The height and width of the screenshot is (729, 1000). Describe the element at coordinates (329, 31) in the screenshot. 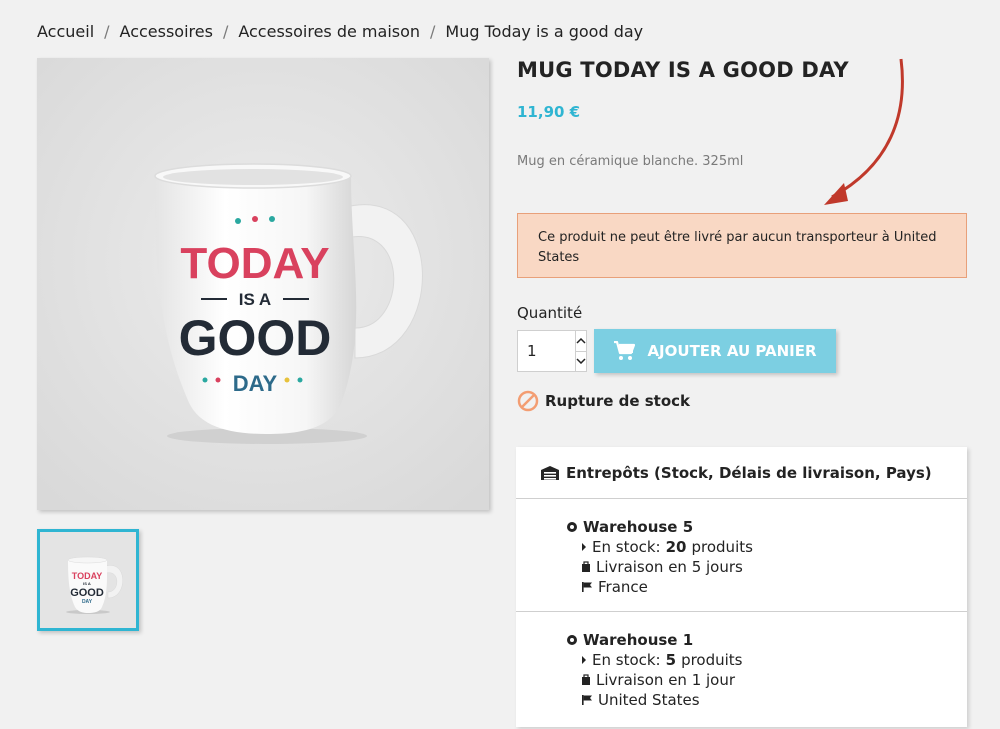

I see `breadcrumb-accessoires-maison: Accessoires de maison` at that location.